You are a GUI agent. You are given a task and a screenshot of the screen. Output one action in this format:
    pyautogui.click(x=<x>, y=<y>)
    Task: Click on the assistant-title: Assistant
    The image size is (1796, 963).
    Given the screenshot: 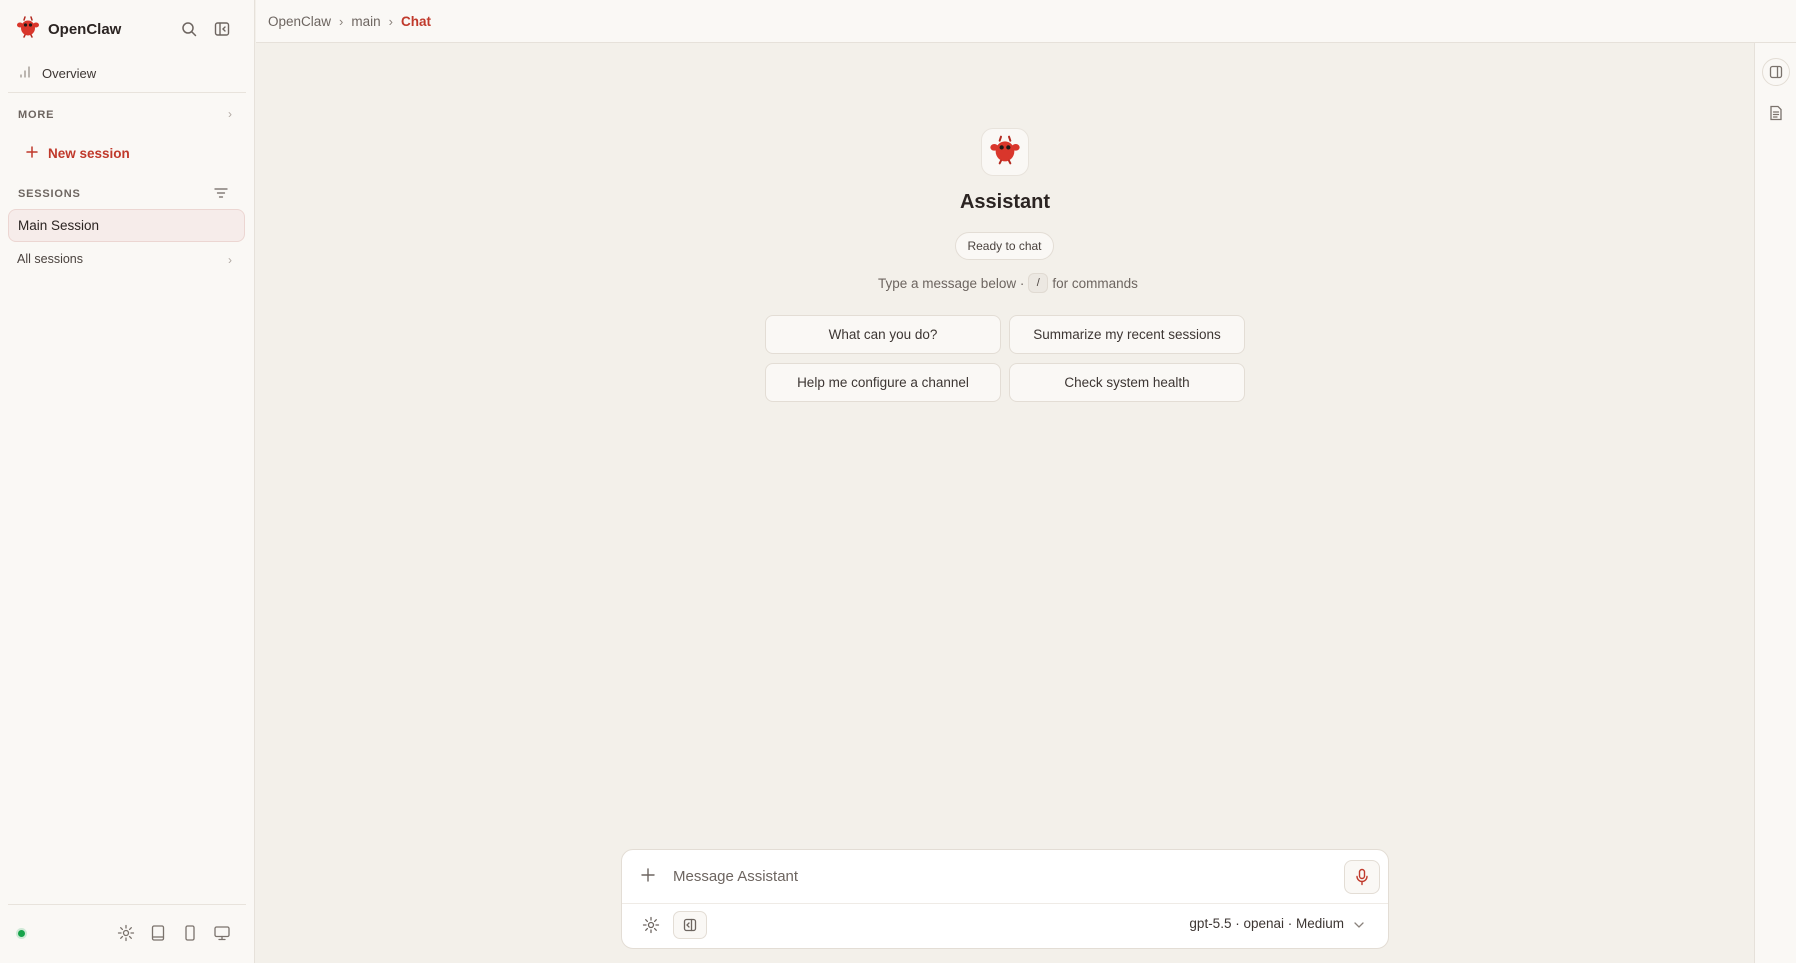 What is the action you would take?
    pyautogui.click(x=1005, y=202)
    